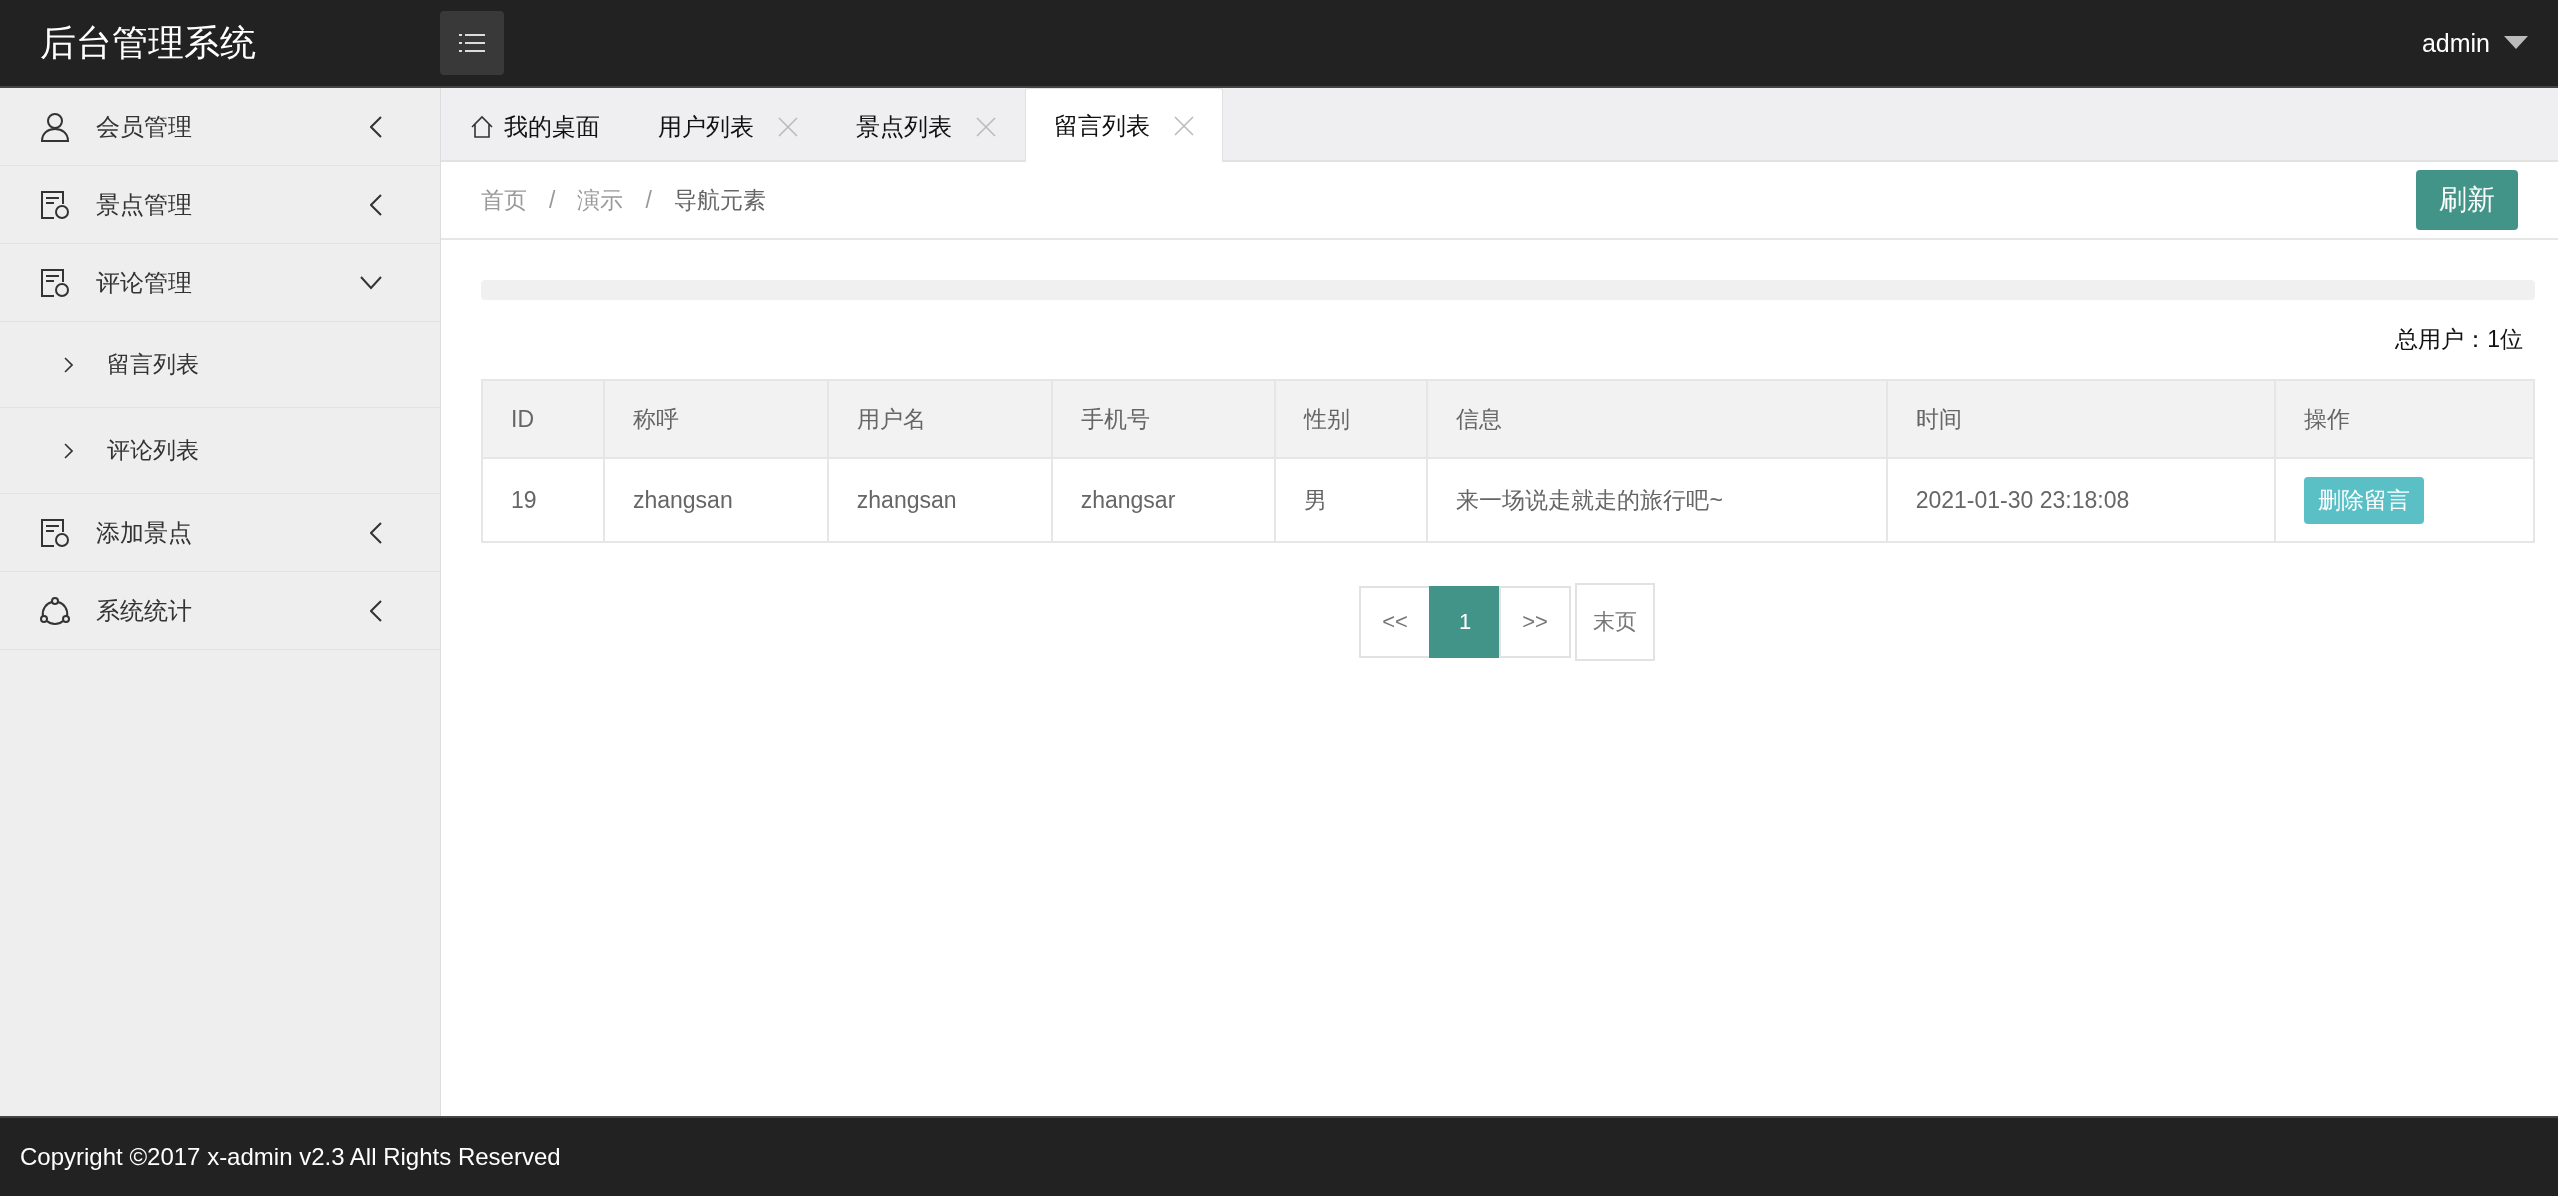  I want to click on sidebar-item: 系统统计, so click(220, 611).